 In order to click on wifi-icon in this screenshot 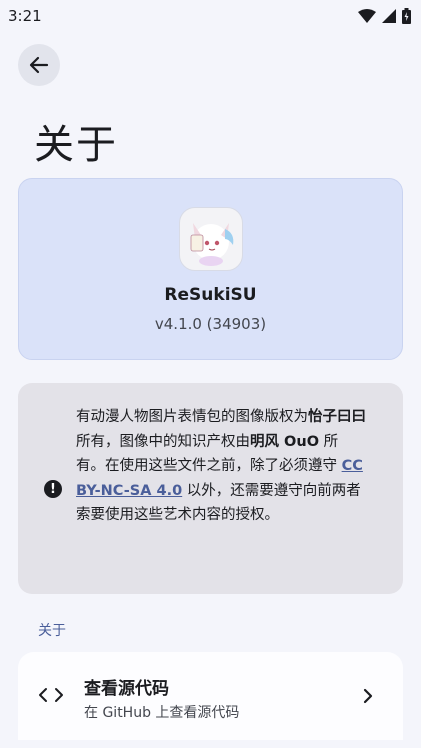, I will do `click(367, 16)`.